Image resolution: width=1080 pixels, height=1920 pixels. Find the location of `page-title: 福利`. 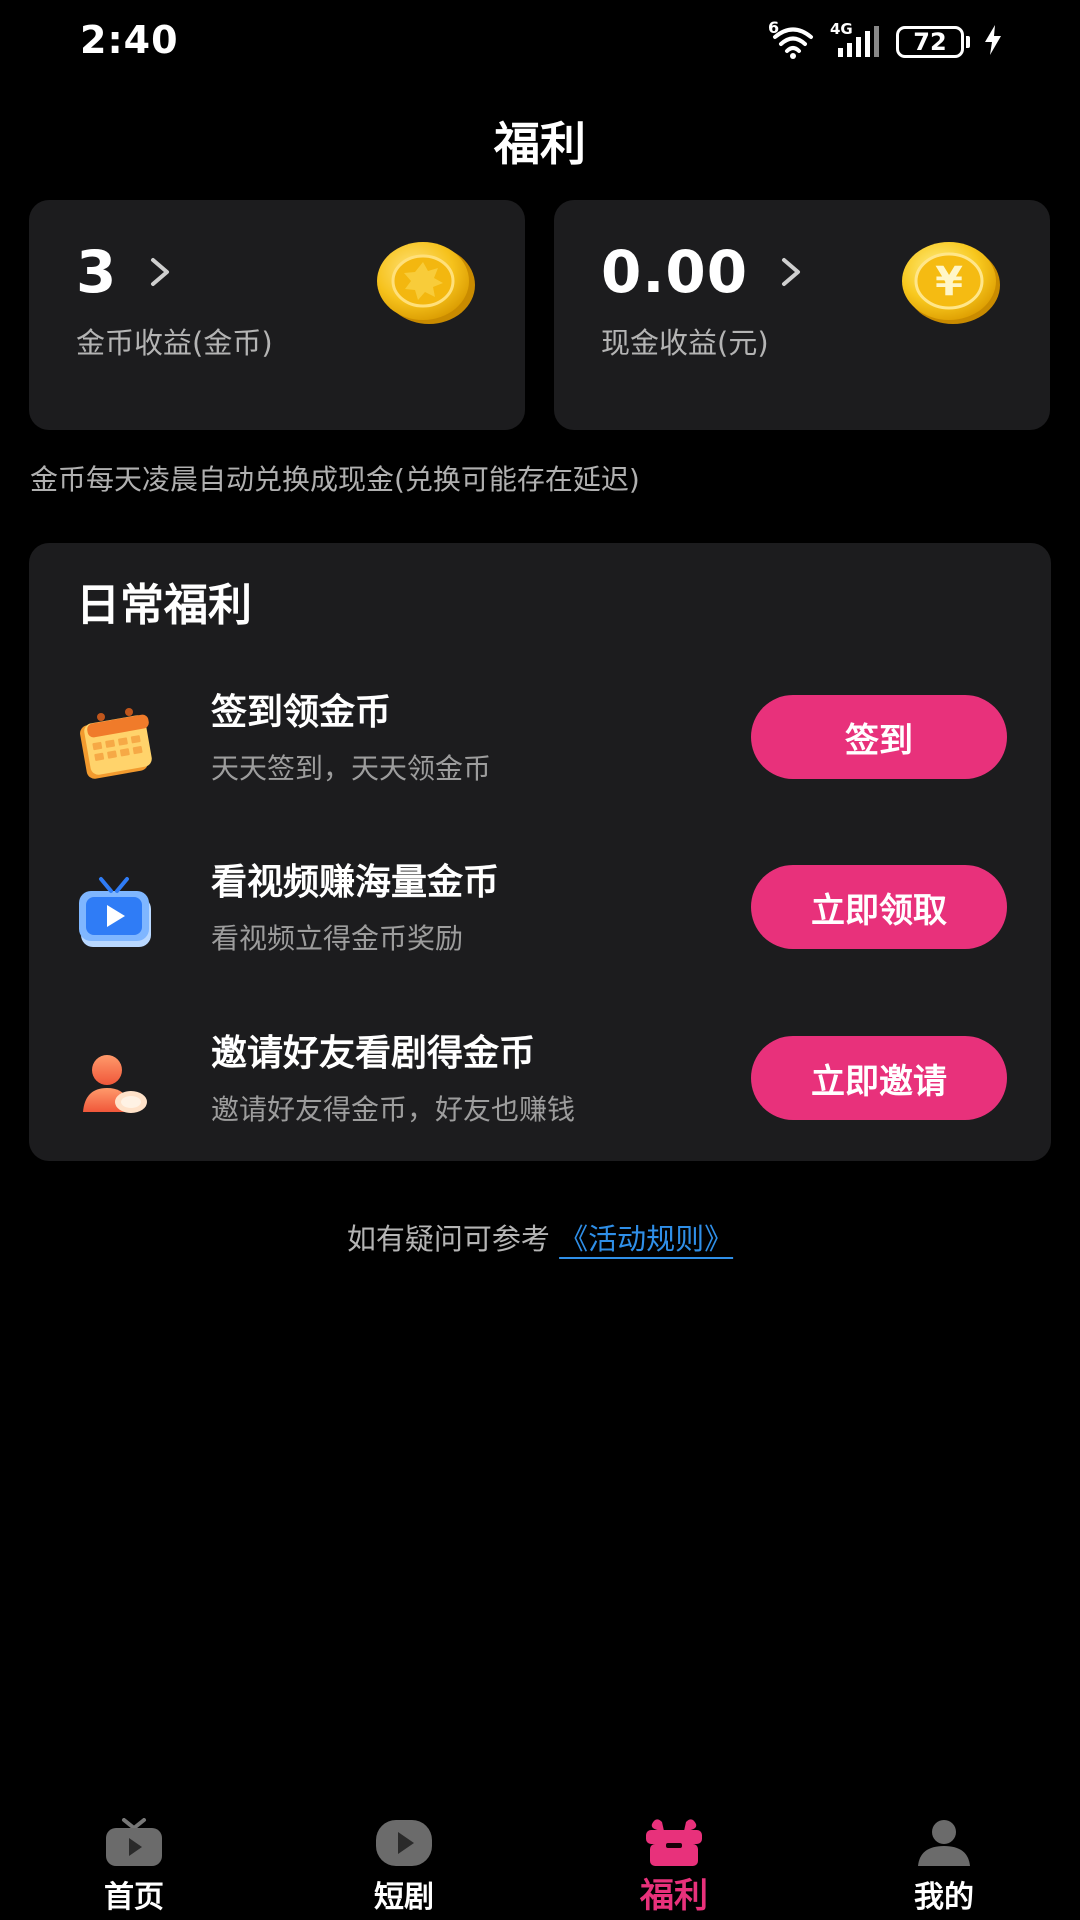

page-title: 福利 is located at coordinates (540, 144).